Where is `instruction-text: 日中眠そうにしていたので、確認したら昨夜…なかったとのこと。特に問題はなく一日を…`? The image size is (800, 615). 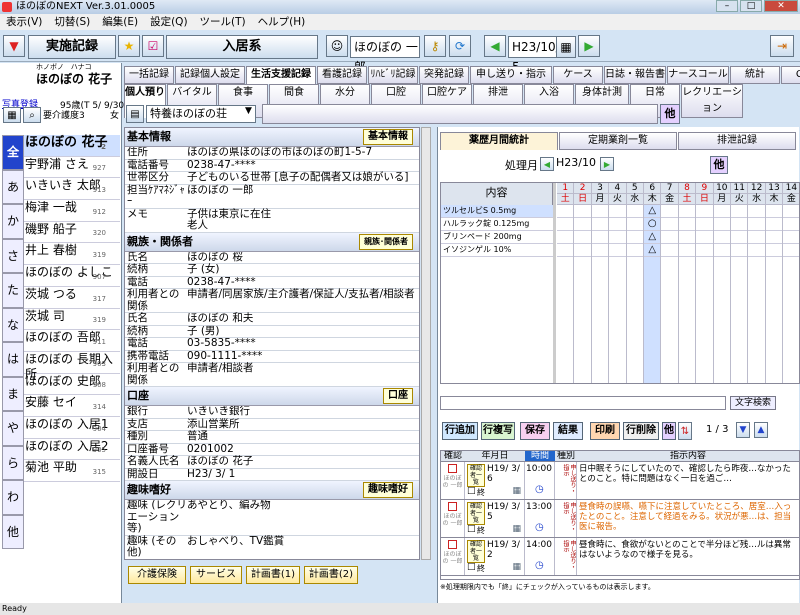
instruction-text: 日中眠そうにしていたので、確認したら昨夜…なかったとのこと。特に問題はなく一日を… is located at coordinates (688, 480).